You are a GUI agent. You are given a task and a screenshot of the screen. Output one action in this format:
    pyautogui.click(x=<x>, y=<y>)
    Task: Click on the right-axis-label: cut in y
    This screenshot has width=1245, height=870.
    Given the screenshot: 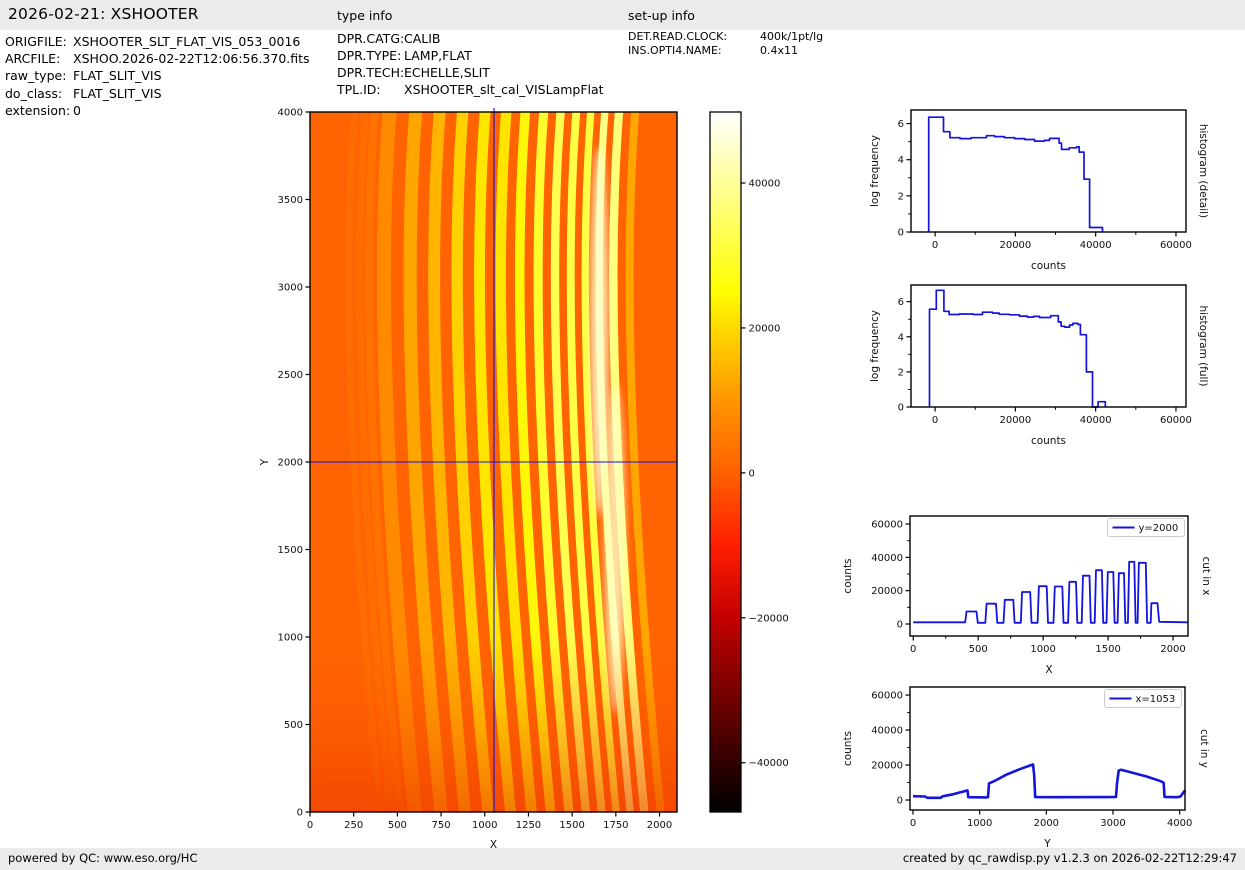 What is the action you would take?
    pyautogui.click(x=1204, y=748)
    